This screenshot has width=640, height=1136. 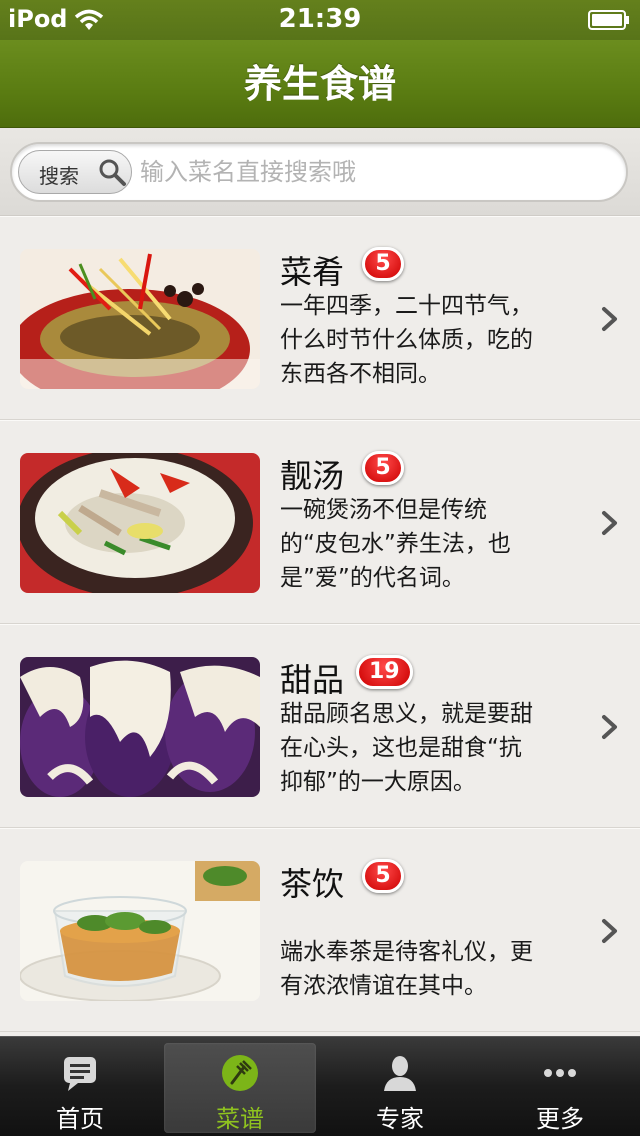 I want to click on search-button-label: 搜索, so click(x=59, y=176).